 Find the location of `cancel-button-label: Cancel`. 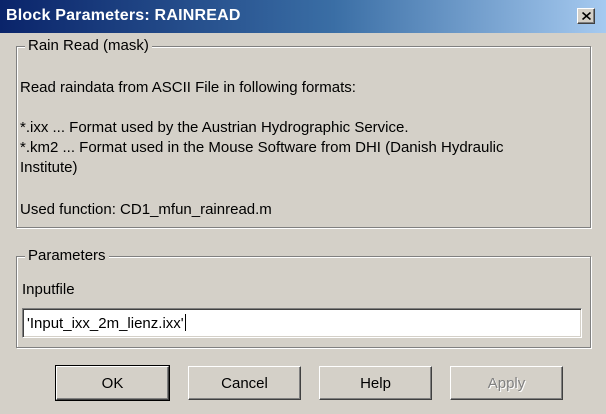

cancel-button-label: Cancel is located at coordinates (244, 383).